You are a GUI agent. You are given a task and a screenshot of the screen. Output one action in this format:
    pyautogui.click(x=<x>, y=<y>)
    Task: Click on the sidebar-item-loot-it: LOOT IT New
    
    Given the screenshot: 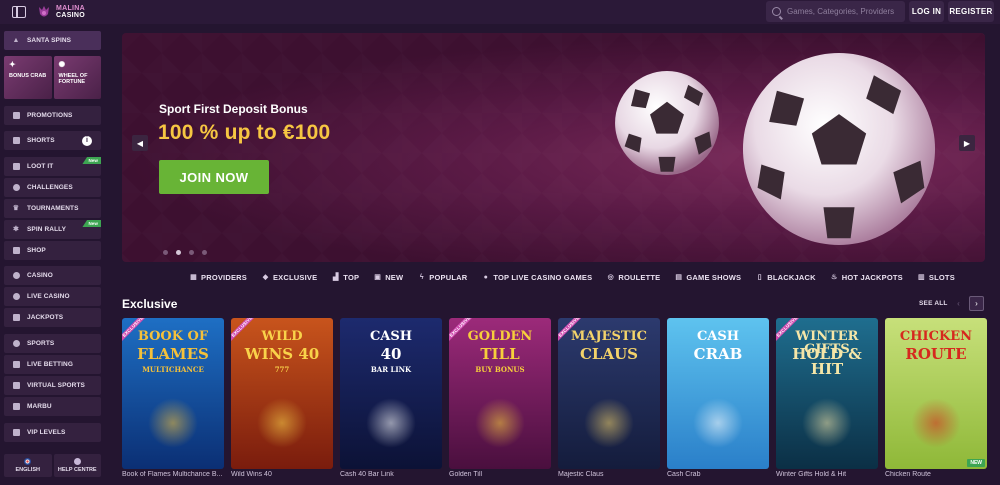 What is the action you would take?
    pyautogui.click(x=52, y=166)
    